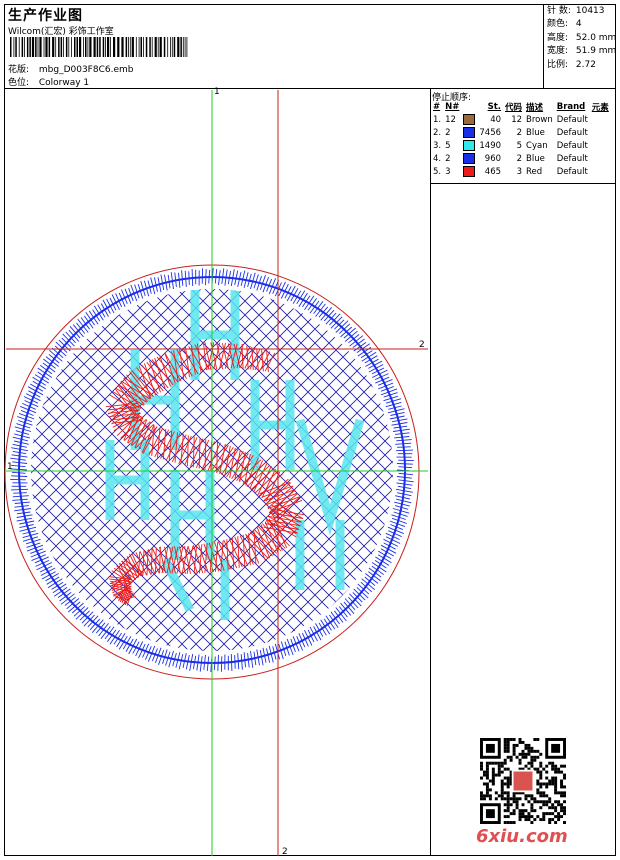 This screenshot has width=620, height=860. What do you see at coordinates (285, 852) in the screenshot?
I see `marker-bottom: 2` at bounding box center [285, 852].